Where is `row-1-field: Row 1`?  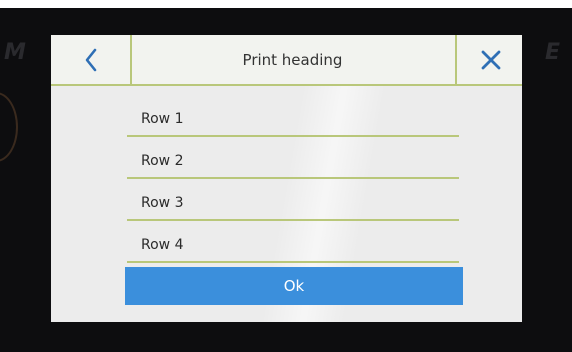 row-1-field: Row 1 is located at coordinates (293, 116).